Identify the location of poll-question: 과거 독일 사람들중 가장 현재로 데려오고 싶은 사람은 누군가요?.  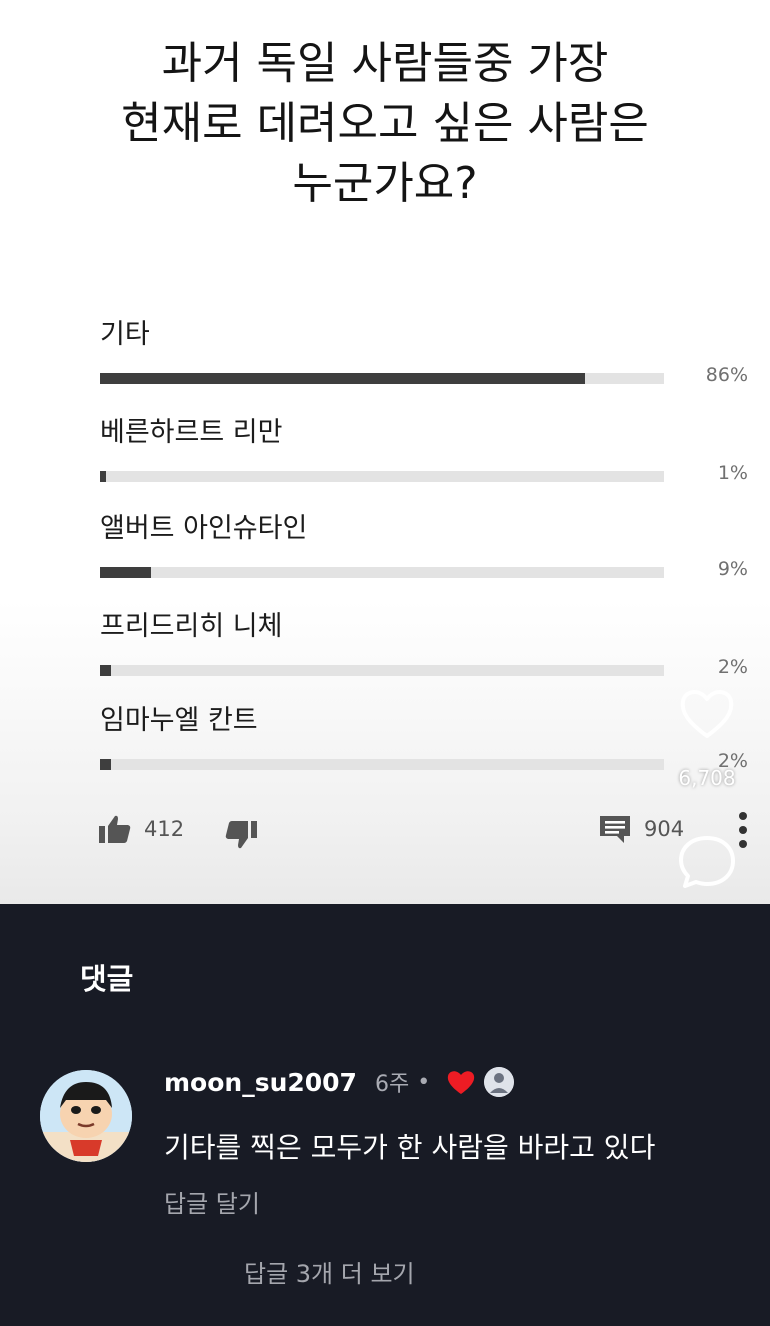
(385, 123).